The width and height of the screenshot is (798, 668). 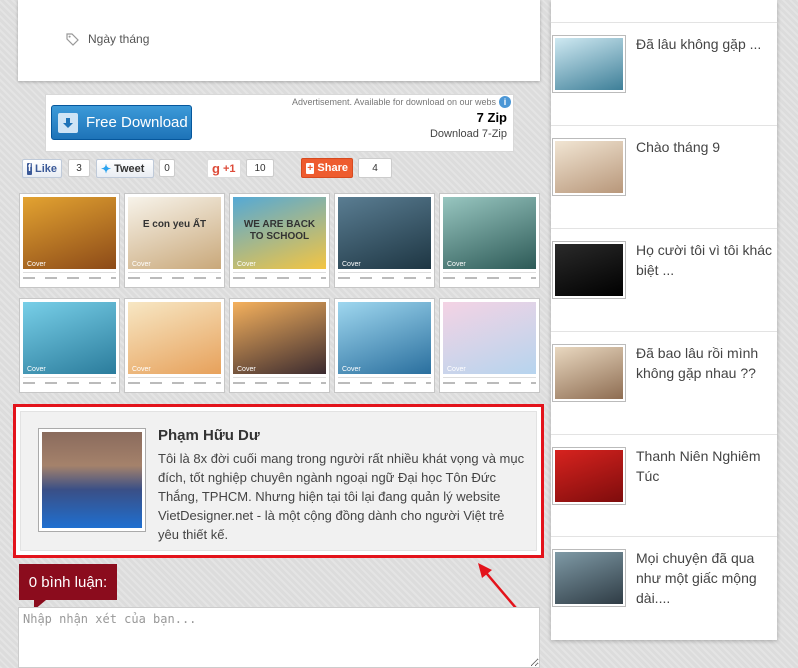 I want to click on share-button: + Share, so click(x=327, y=168).